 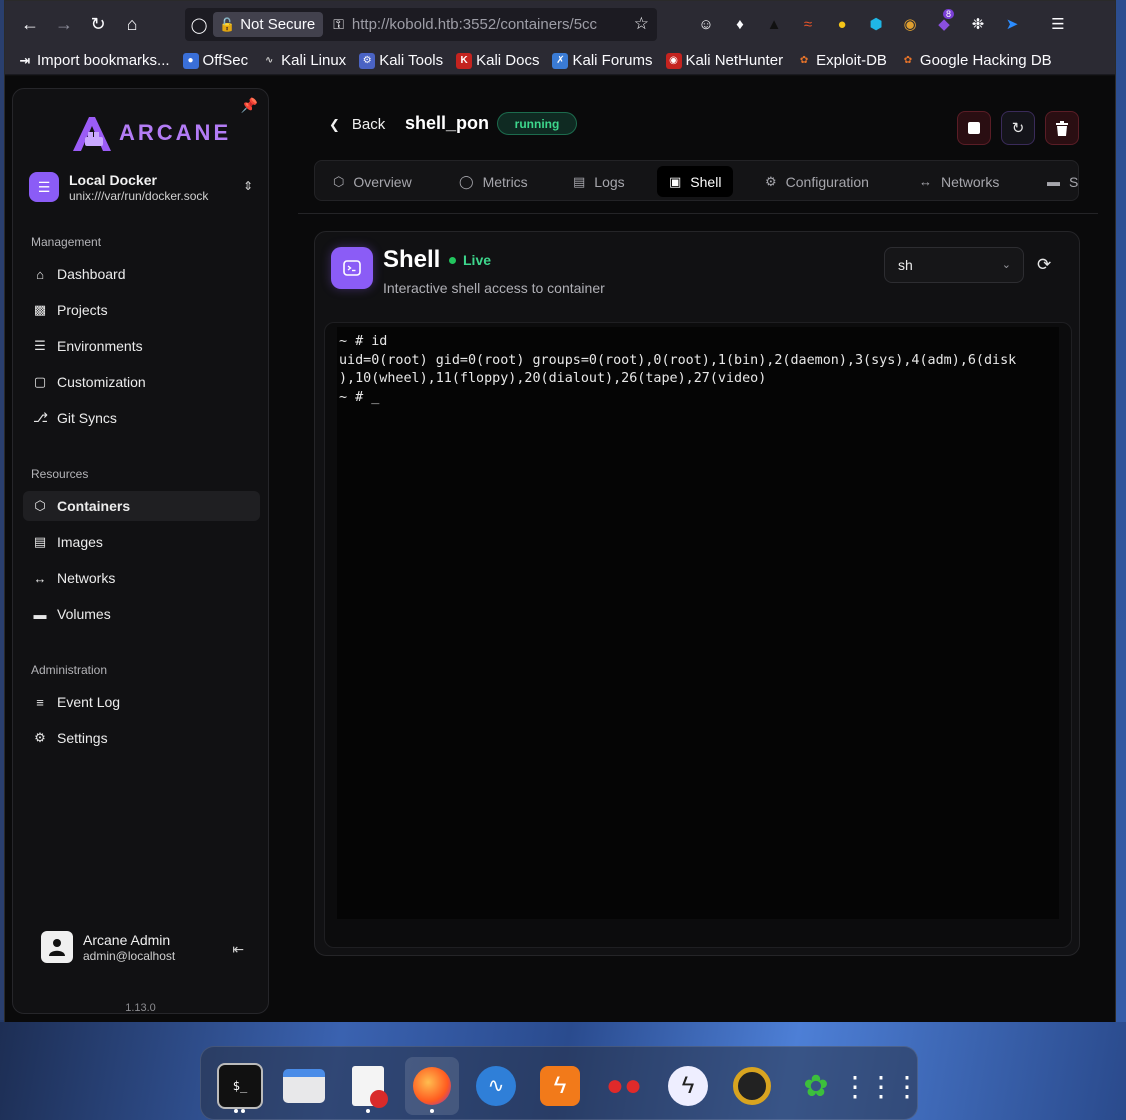 What do you see at coordinates (82, 738) in the screenshot?
I see `sidebar-item-label: Settings` at bounding box center [82, 738].